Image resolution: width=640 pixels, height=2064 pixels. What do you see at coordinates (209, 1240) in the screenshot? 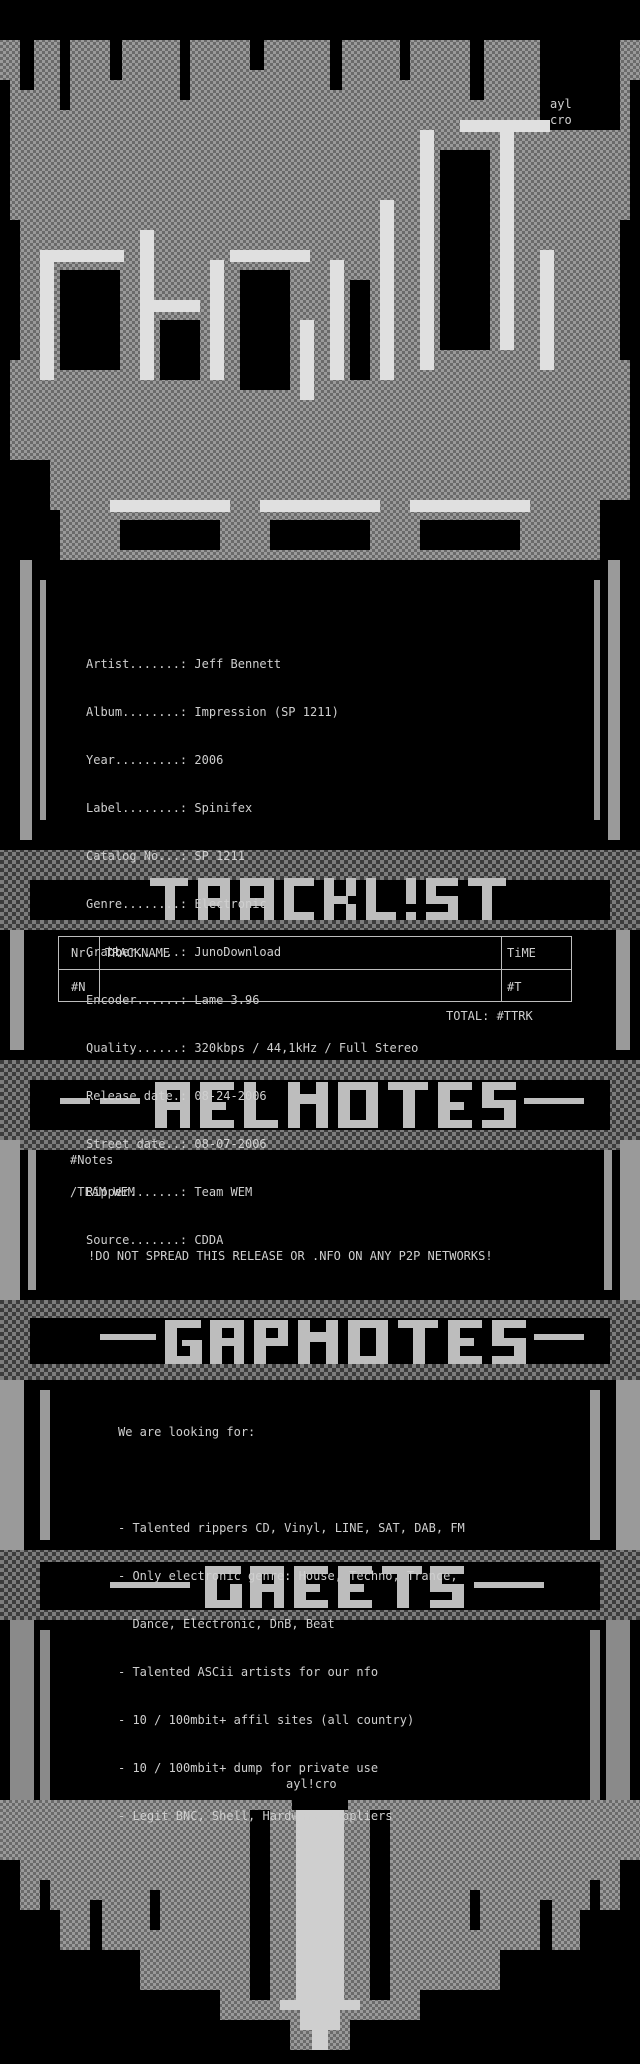
I see `info-value: CDDA` at bounding box center [209, 1240].